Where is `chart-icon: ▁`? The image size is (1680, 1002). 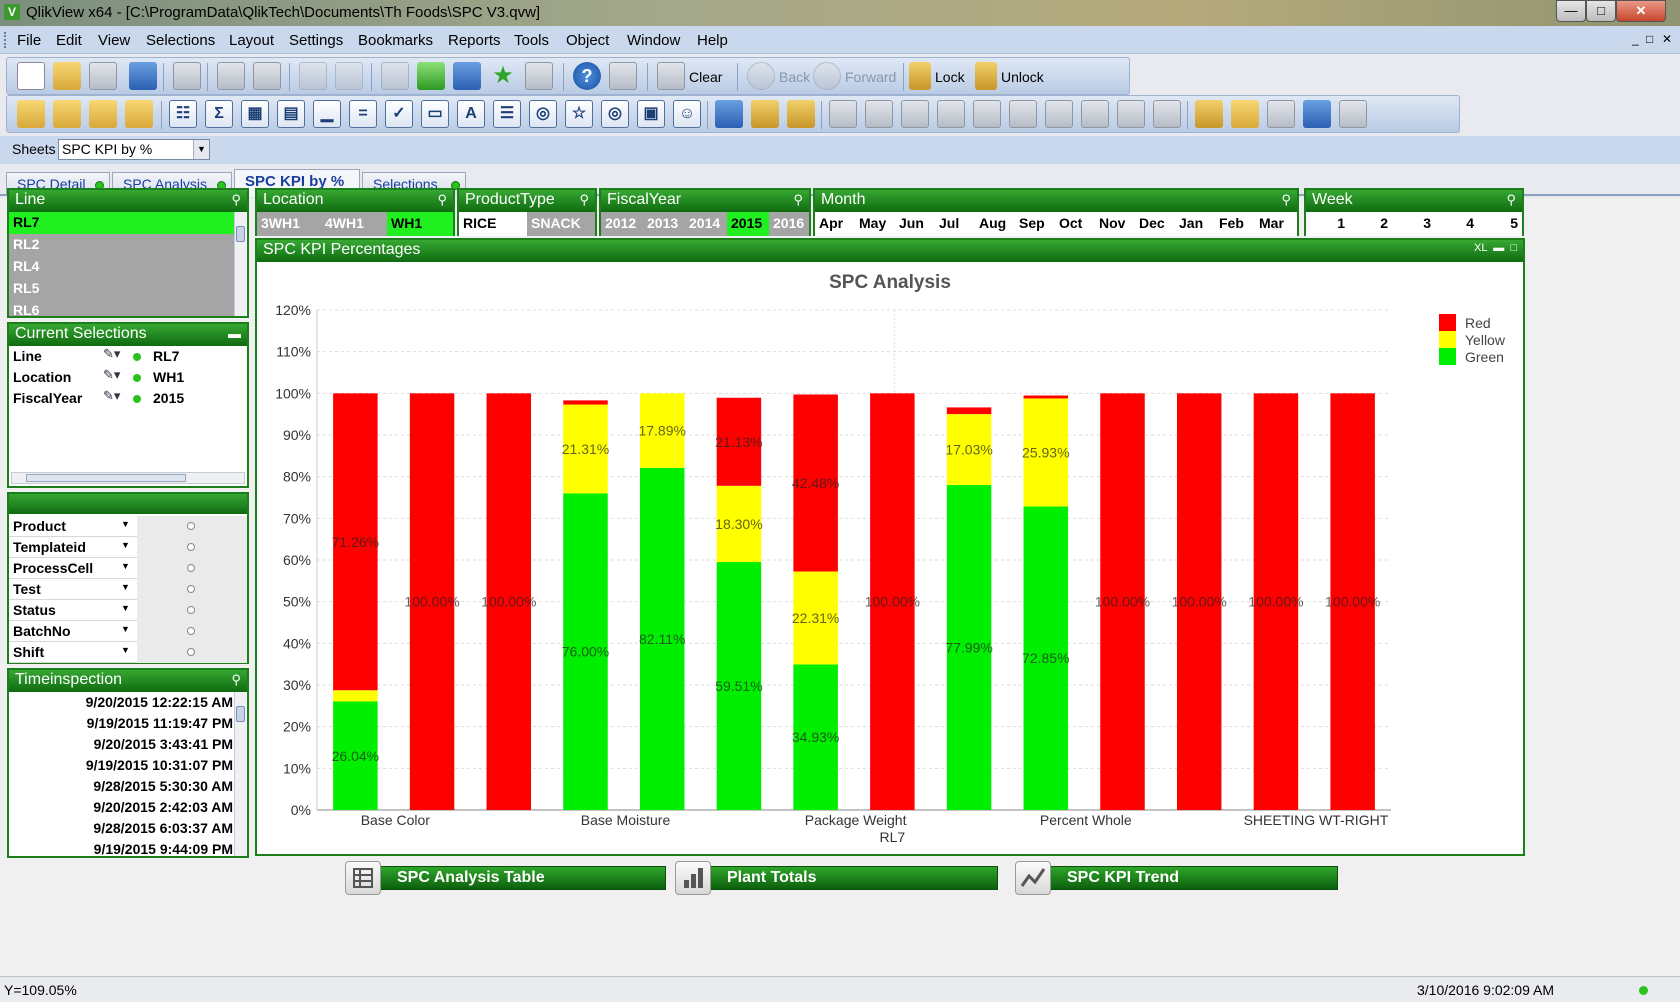 chart-icon: ▁ is located at coordinates (327, 114).